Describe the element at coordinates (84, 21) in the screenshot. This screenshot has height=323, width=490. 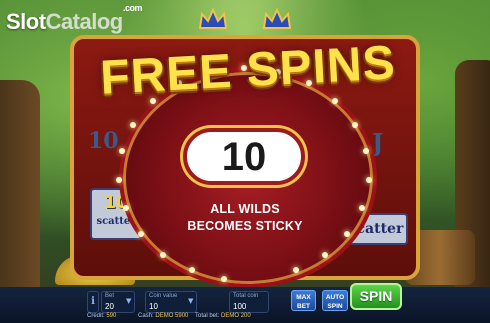
I see `logo-catalog: Catalog` at that location.